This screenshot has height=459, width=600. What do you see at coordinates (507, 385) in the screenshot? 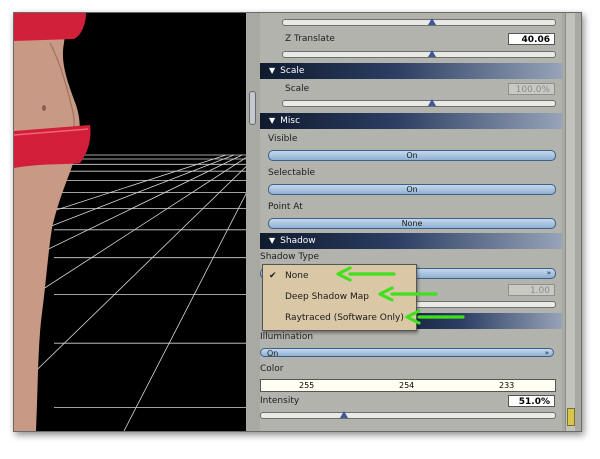
I see `color-blue-value: 233` at bounding box center [507, 385].